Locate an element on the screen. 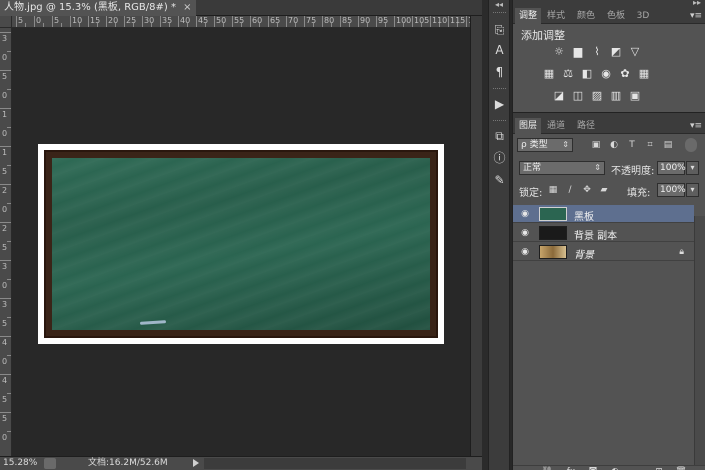  opacity-stepper: ▾ is located at coordinates (692, 168).